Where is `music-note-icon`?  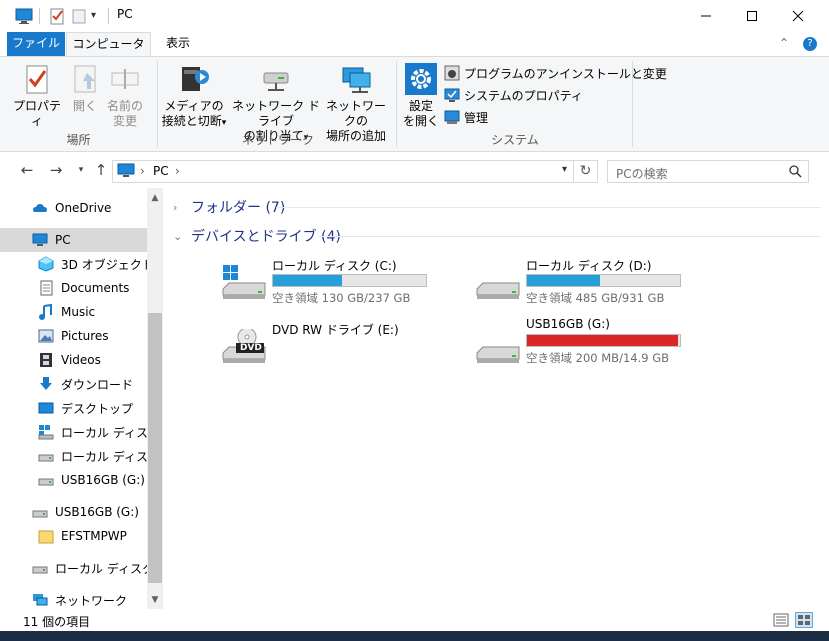 music-note-icon is located at coordinates (46, 311).